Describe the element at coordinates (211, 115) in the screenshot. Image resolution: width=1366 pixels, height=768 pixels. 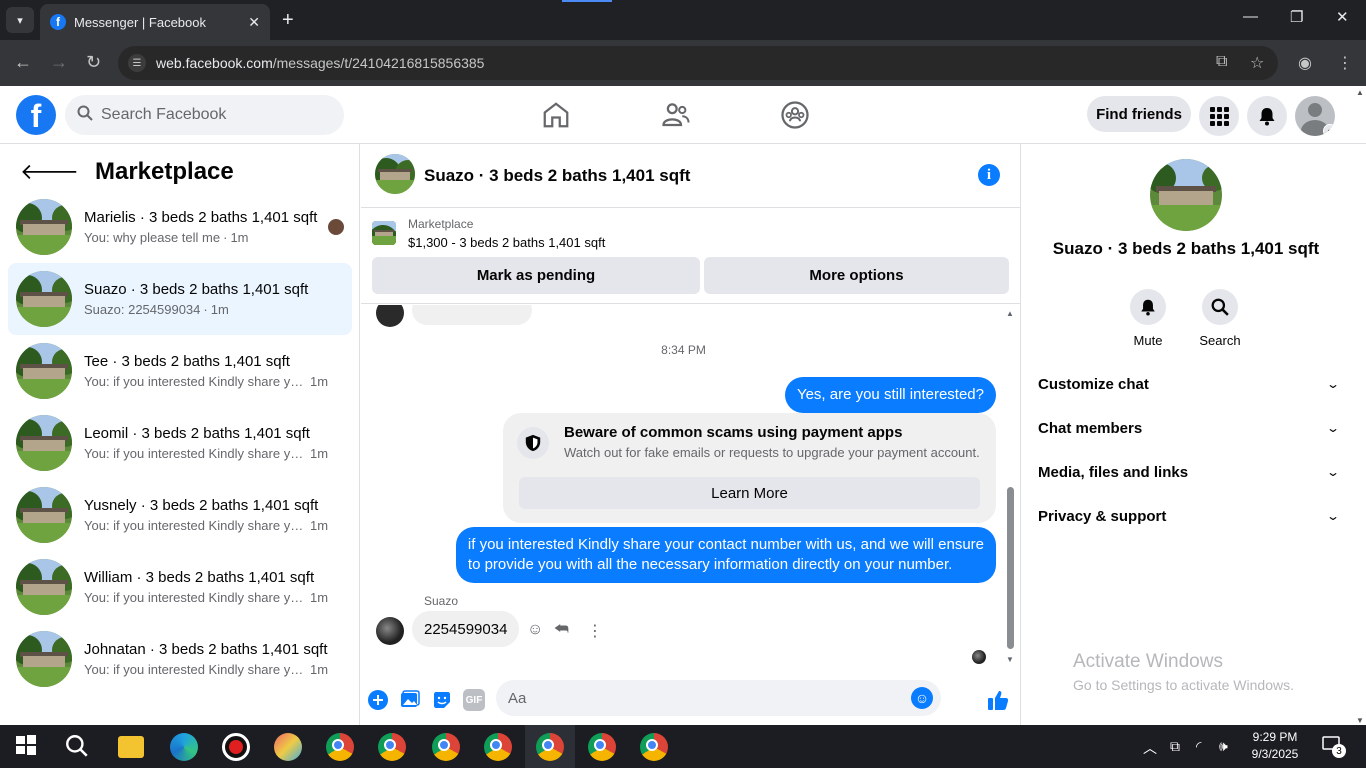
I see `search-input` at that location.